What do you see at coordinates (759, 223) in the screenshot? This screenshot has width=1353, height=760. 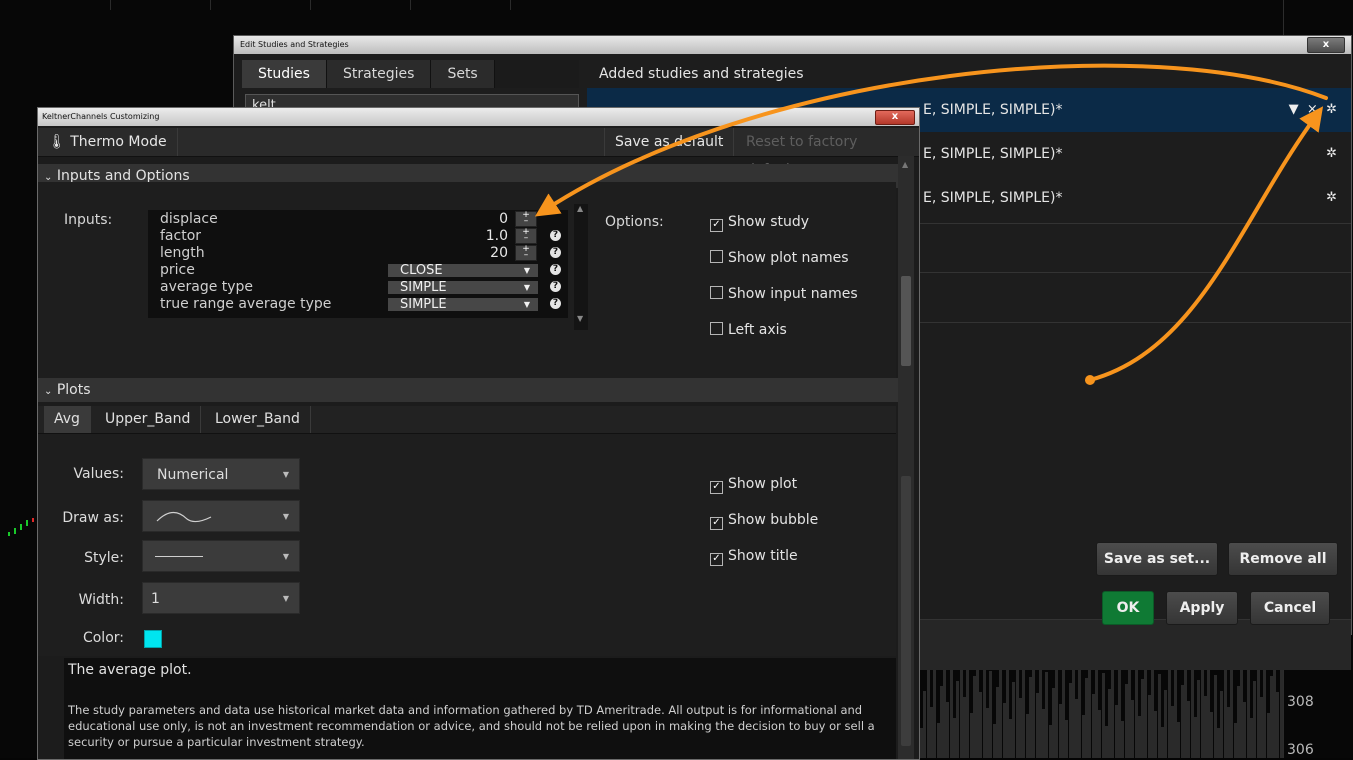 I see `show-study-checkbox: ✓Show study` at bounding box center [759, 223].